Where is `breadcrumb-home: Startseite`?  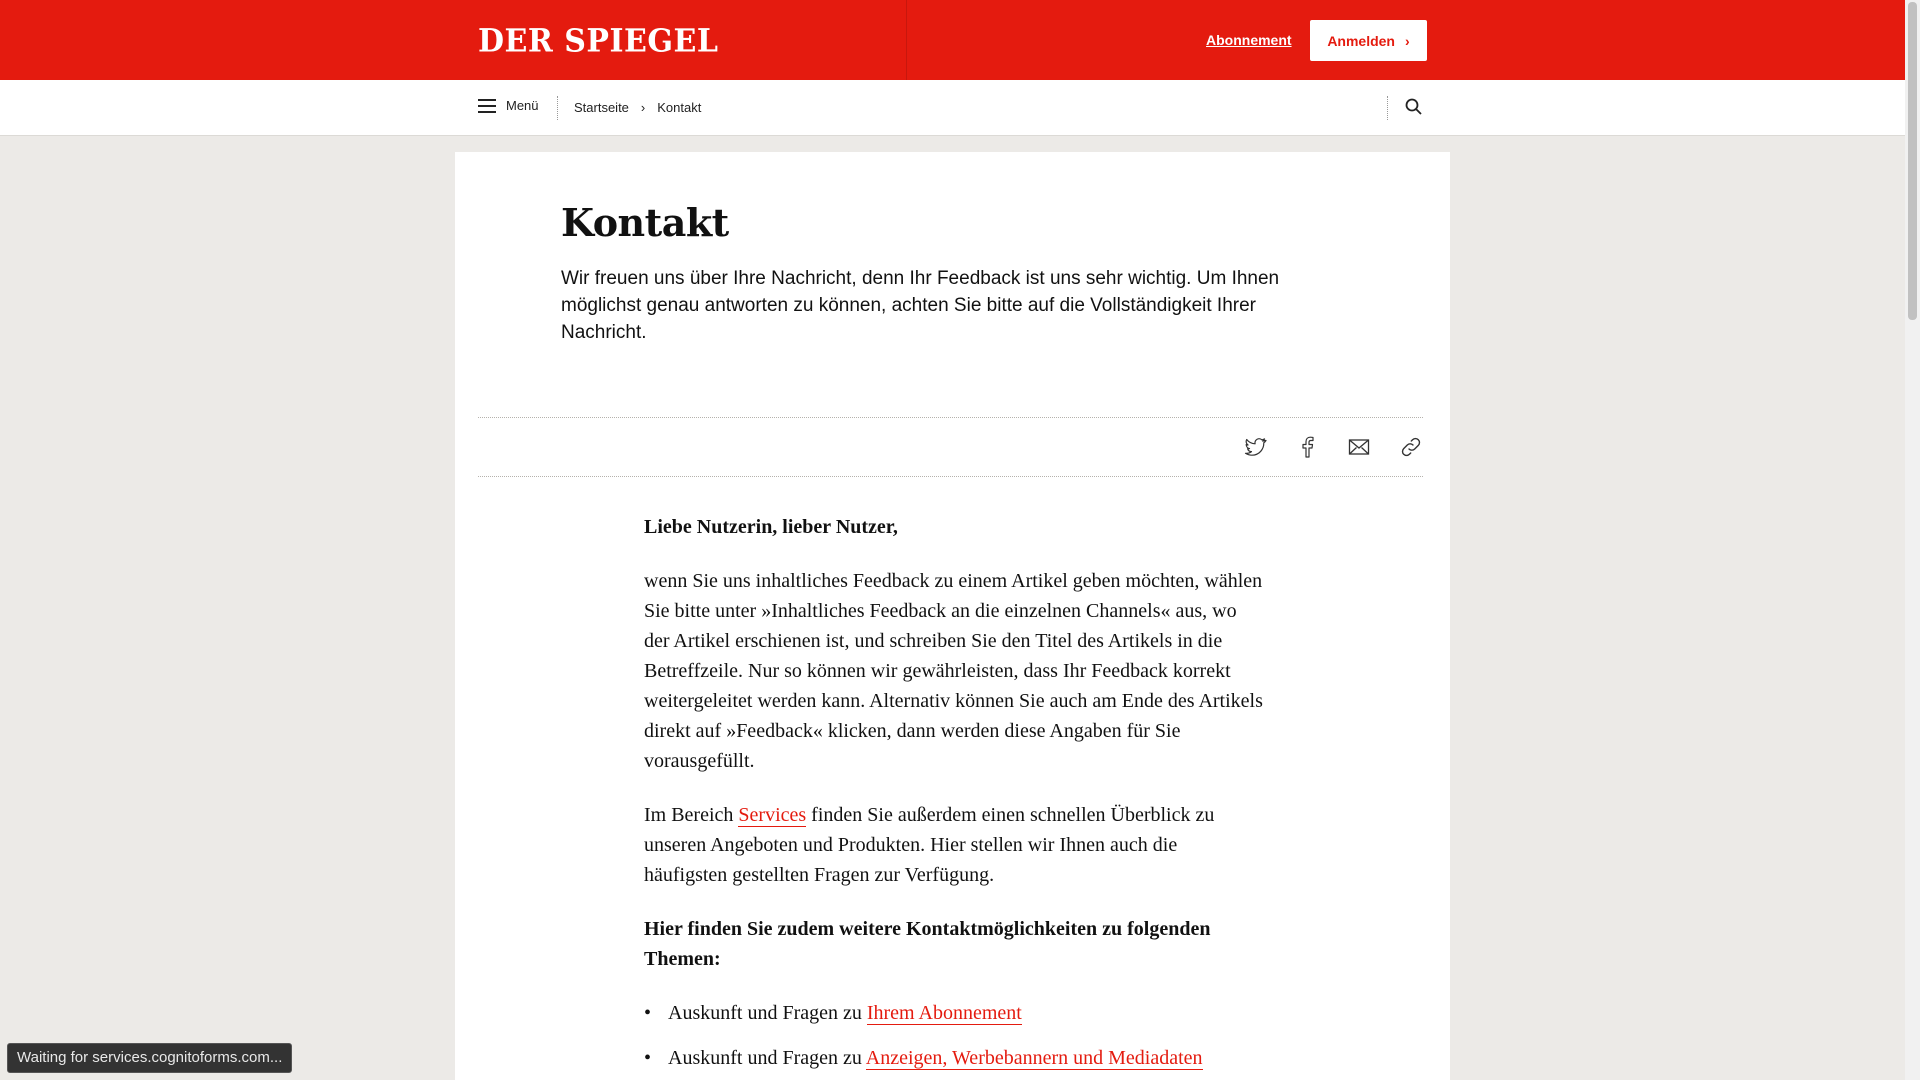 breadcrumb-home: Startseite is located at coordinates (601, 107).